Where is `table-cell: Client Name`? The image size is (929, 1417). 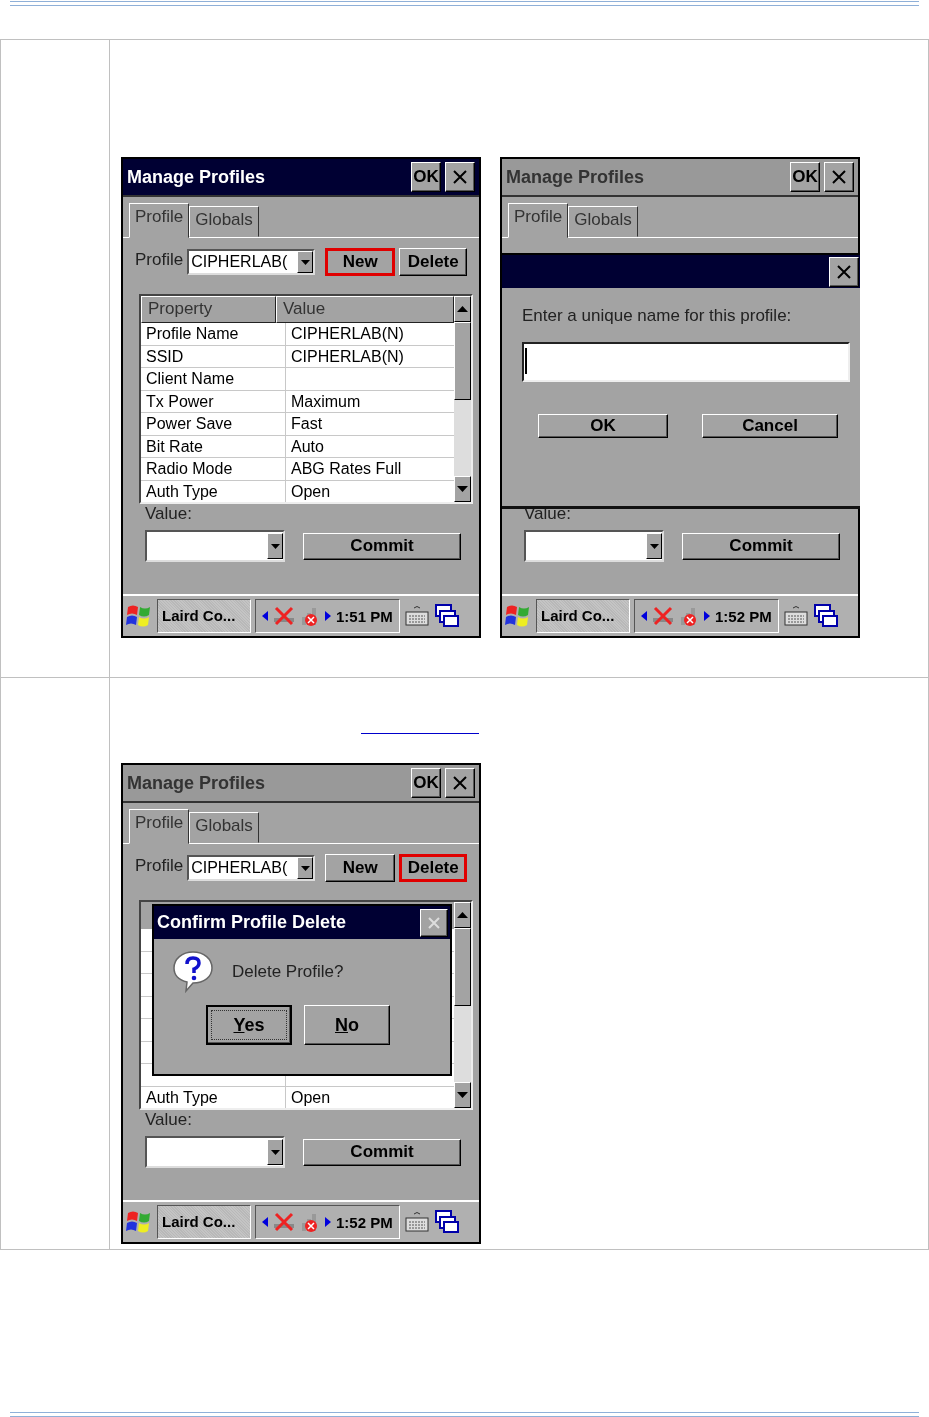 table-cell: Client Name is located at coordinates (213, 379).